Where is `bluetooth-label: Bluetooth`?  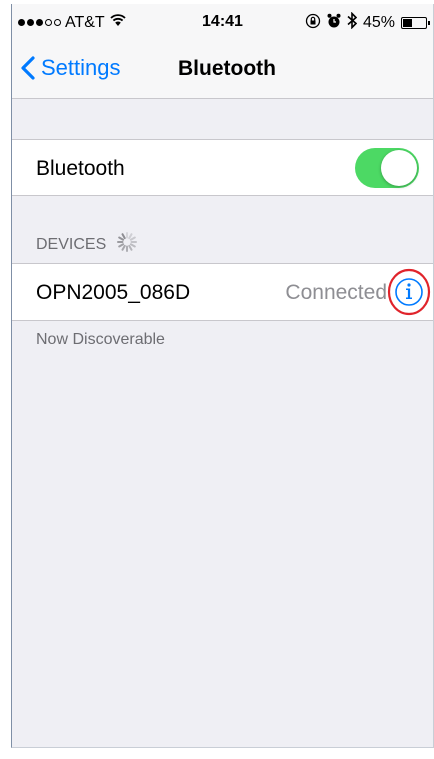 bluetooth-label: Bluetooth is located at coordinates (80, 168).